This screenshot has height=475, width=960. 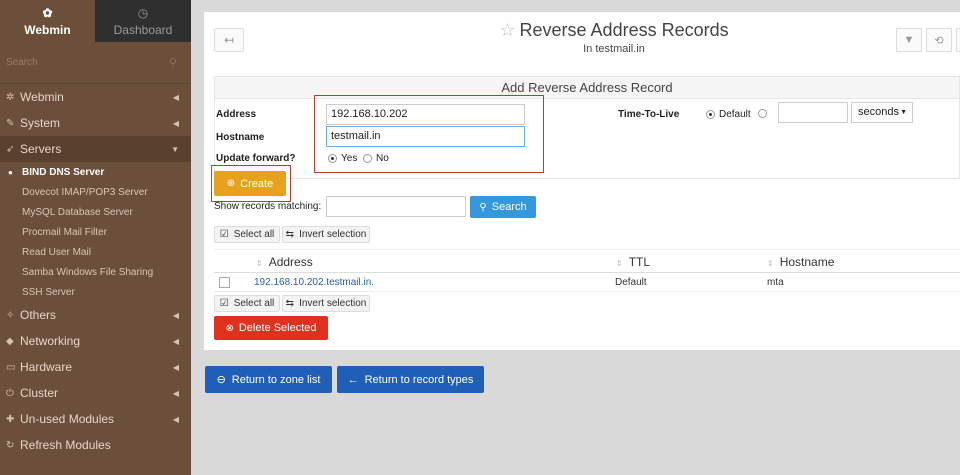 I want to click on sidebar-category-label: Un-used Modules, so click(x=67, y=419).